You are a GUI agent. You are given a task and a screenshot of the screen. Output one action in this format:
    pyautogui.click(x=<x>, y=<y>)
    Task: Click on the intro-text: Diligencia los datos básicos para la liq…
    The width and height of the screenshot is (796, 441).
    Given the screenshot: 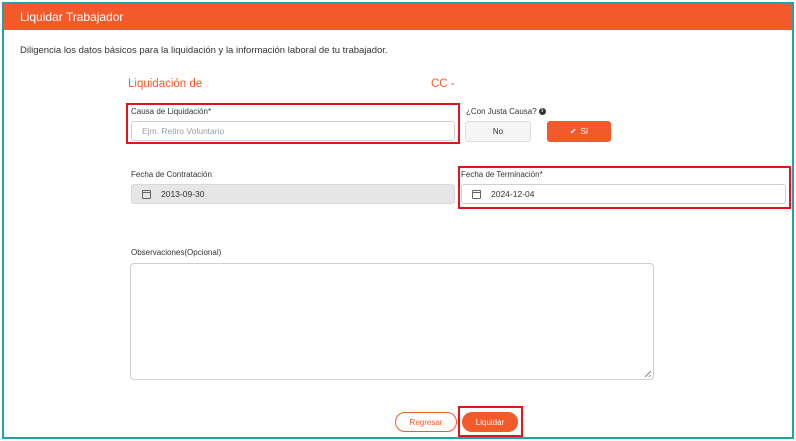 What is the action you would take?
    pyautogui.click(x=204, y=50)
    